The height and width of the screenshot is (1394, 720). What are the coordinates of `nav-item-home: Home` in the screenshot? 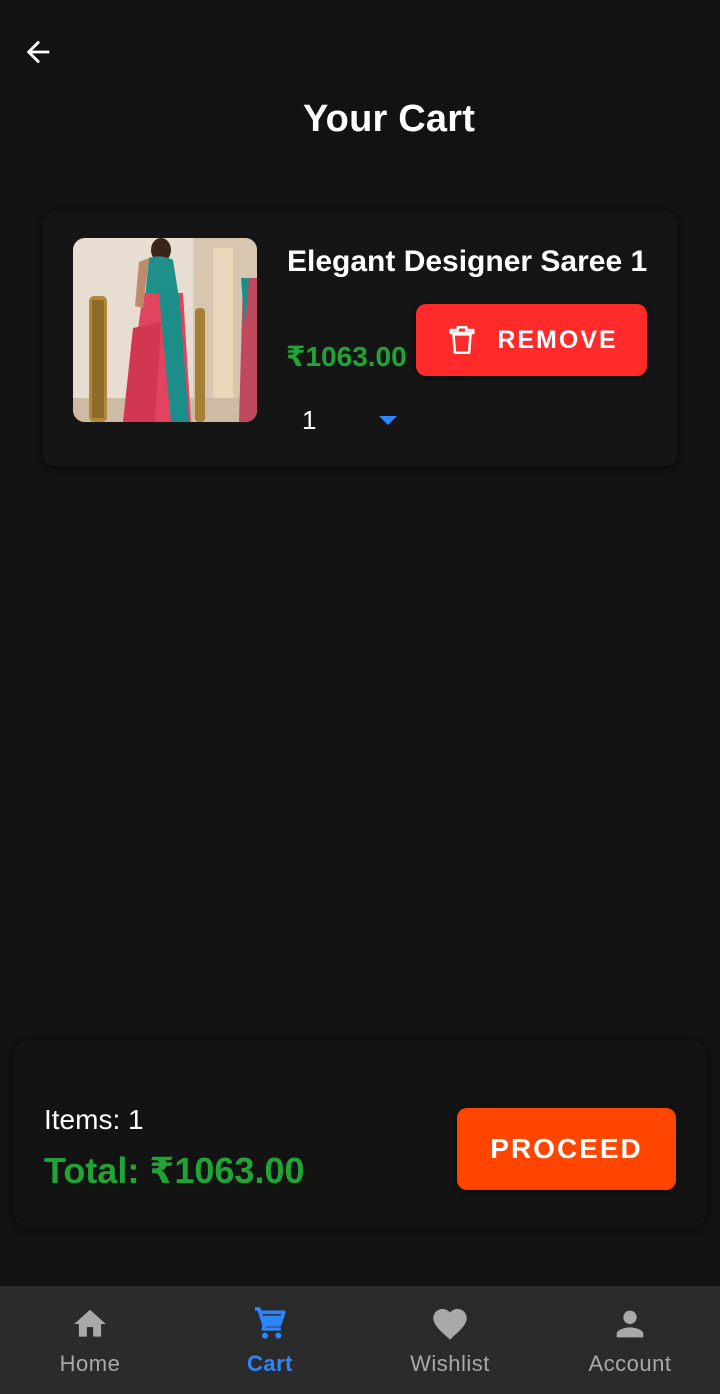 It's located at (90, 1340).